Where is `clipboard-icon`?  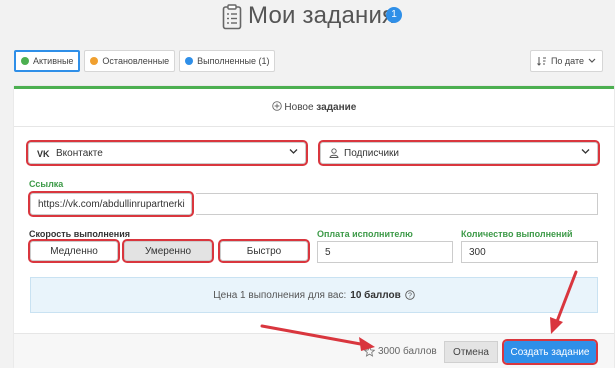 clipboard-icon is located at coordinates (232, 17).